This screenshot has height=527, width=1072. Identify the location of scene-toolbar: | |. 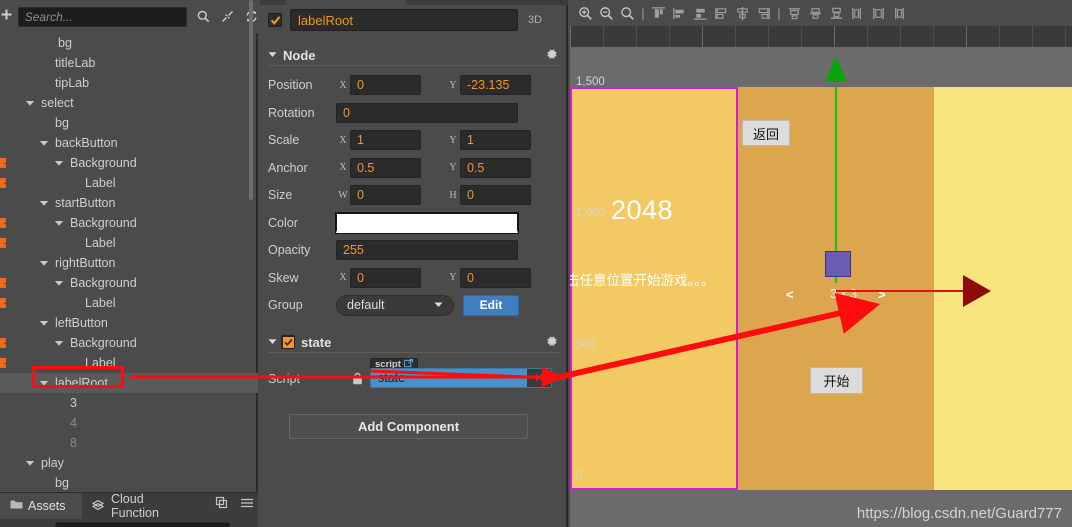
(821, 13).